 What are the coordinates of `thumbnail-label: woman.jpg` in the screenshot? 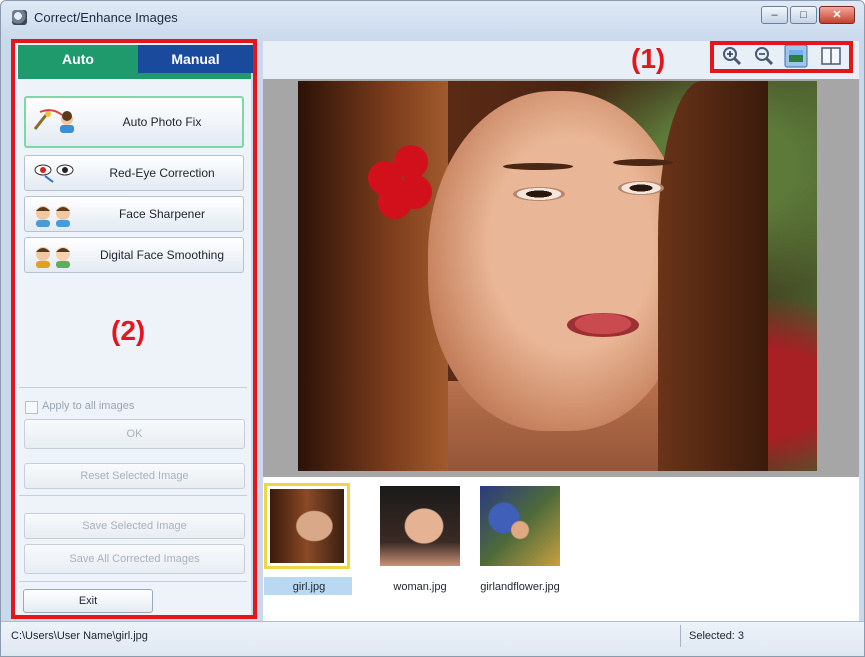 It's located at (420, 587).